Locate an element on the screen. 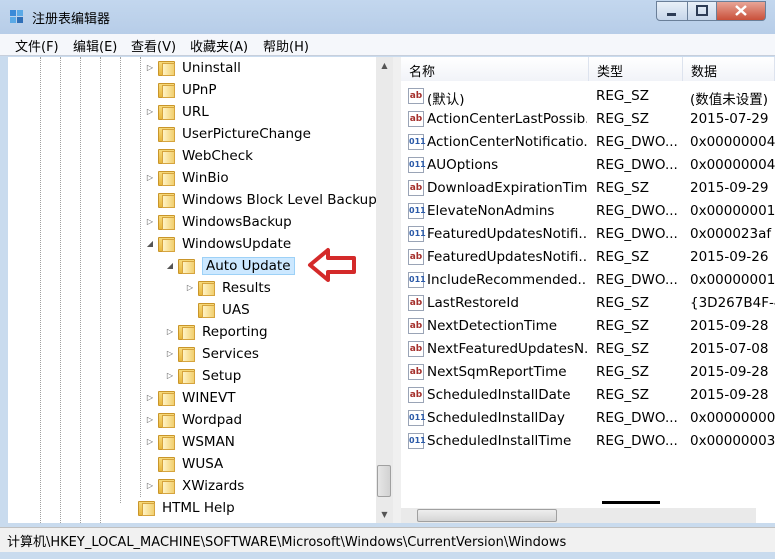  scroll-down-arrow-icon: ▼ is located at coordinates (384, 514).